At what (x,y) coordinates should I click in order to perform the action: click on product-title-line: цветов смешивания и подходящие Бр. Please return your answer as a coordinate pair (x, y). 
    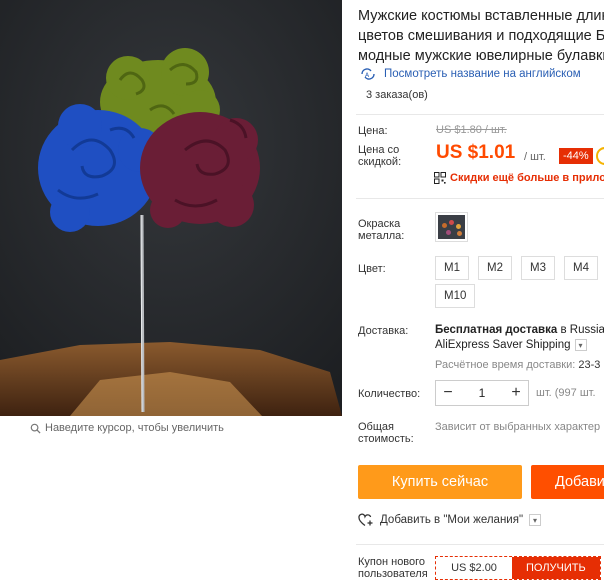
    Looking at the image, I should click on (481, 36).